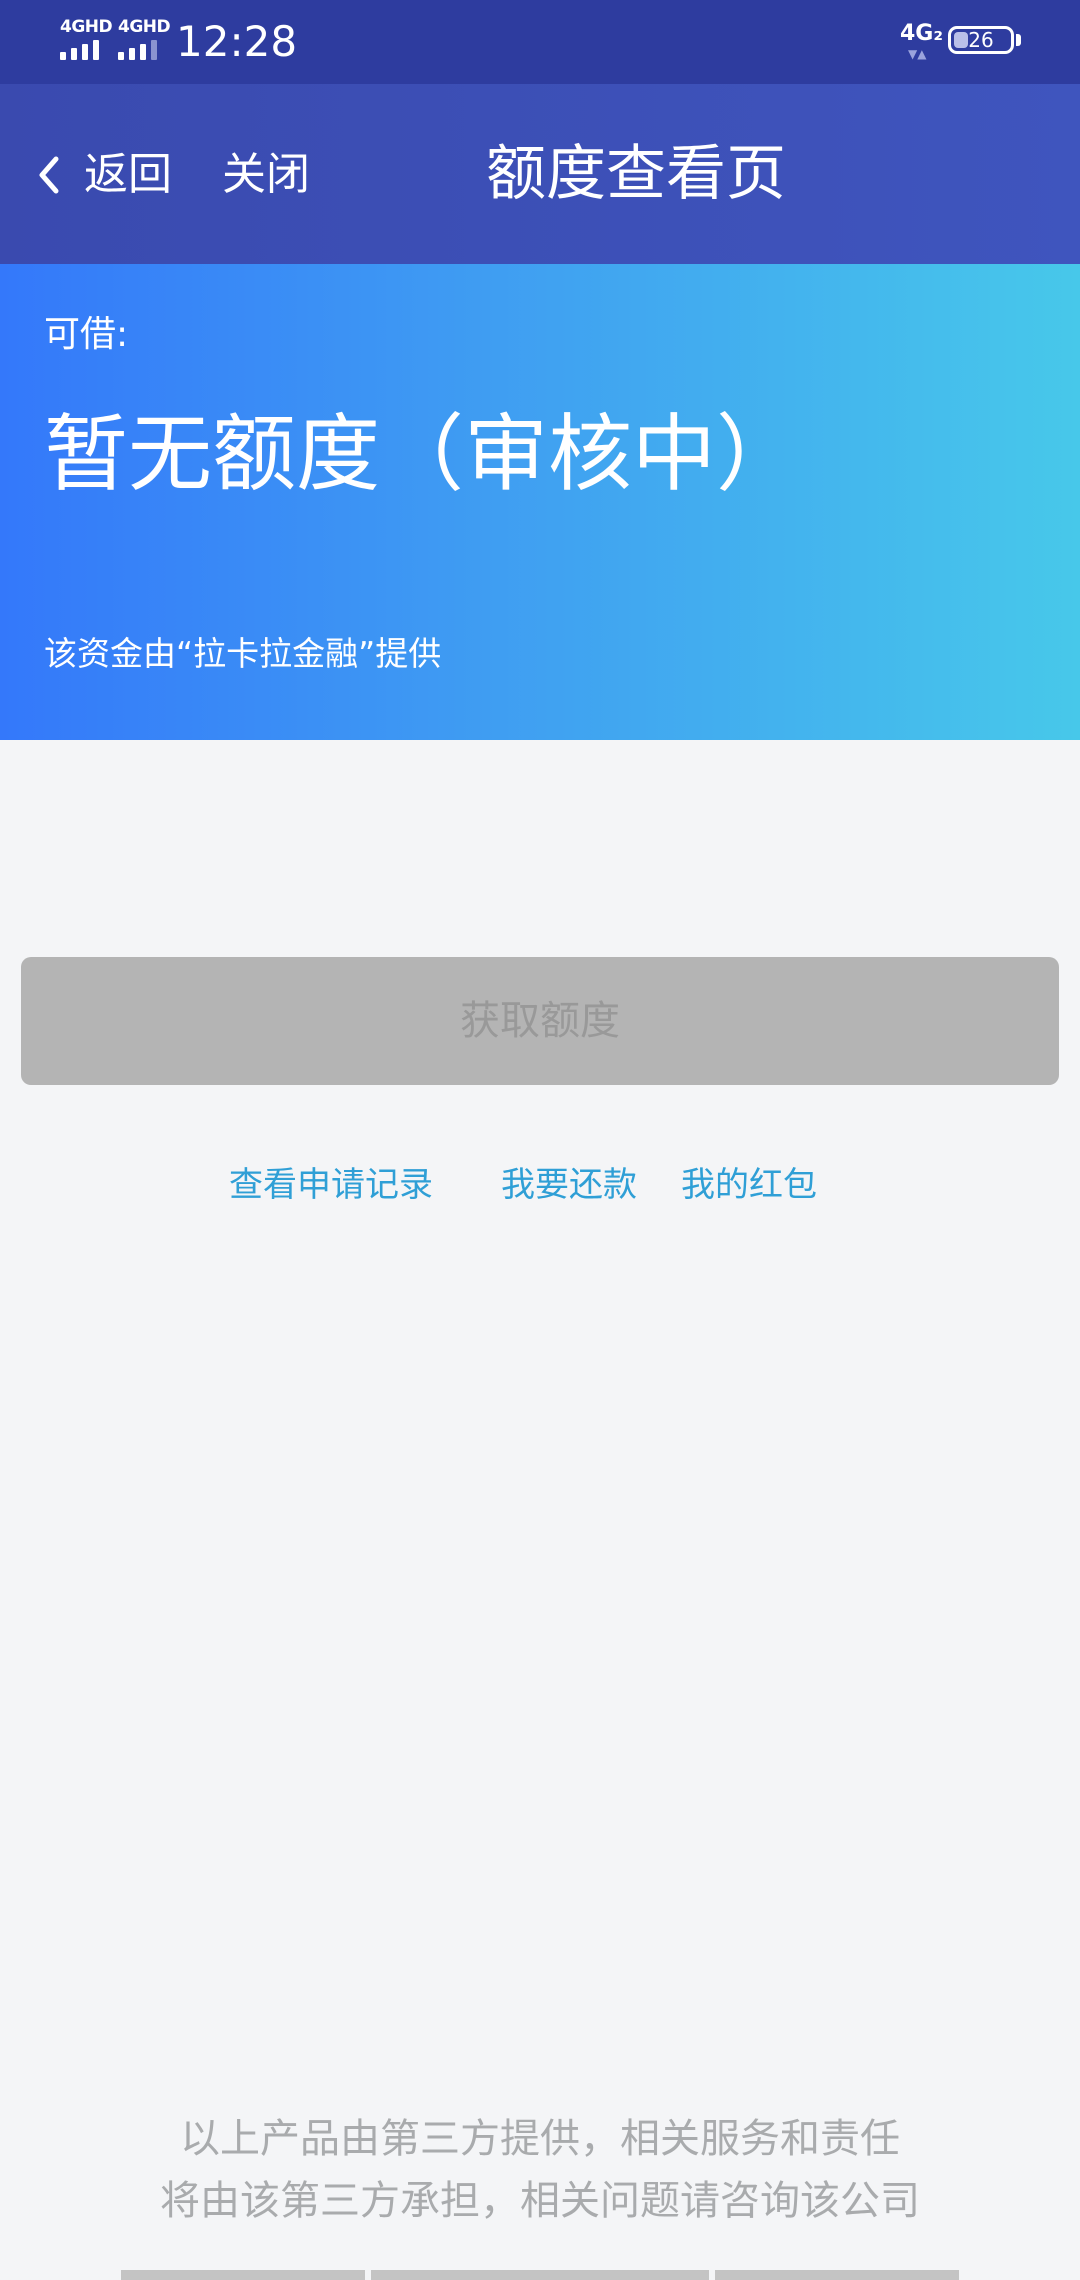  Describe the element at coordinates (128, 174) in the screenshot. I see `back-label: 返回` at that location.